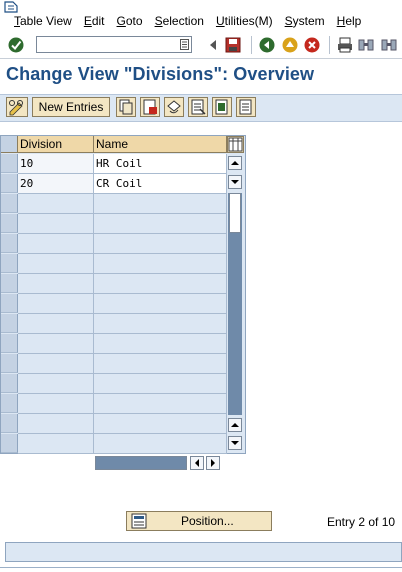  I want to click on table-settings-icon, so click(235, 144).